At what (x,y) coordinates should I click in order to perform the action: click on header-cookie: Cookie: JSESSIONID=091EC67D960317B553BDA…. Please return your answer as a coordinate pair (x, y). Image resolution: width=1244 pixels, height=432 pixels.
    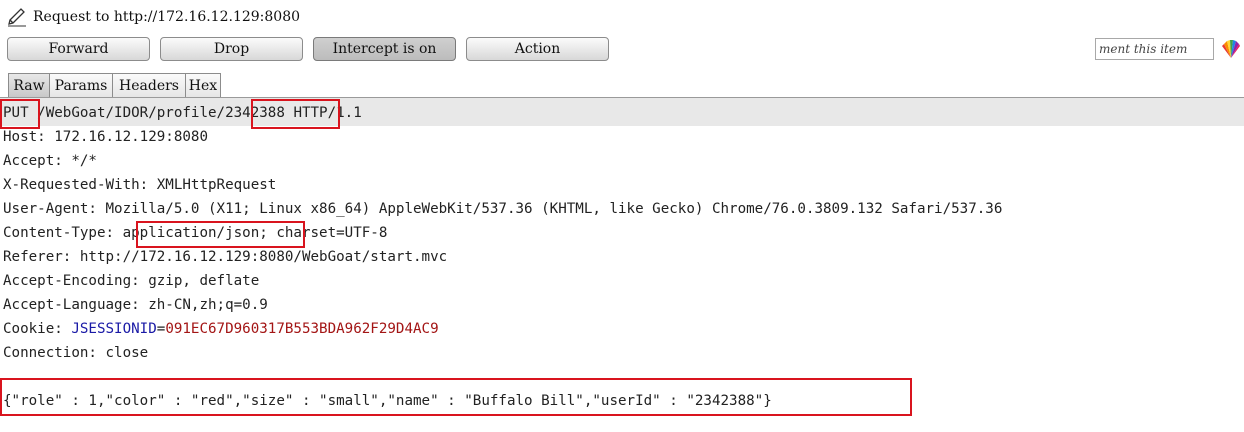
    Looking at the image, I should click on (221, 329).